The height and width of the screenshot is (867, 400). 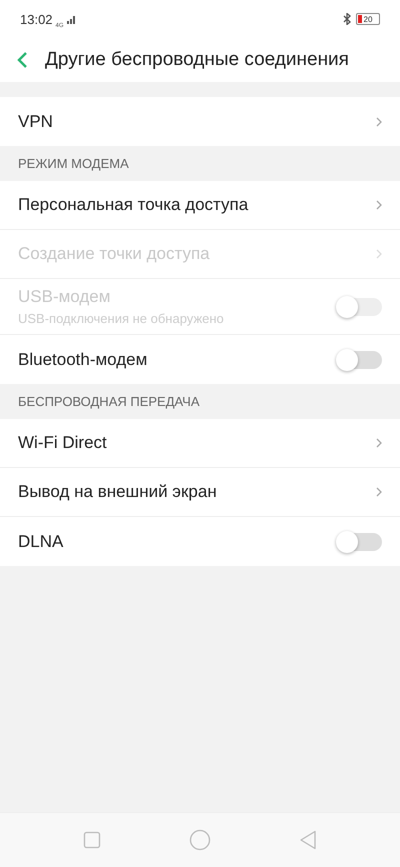 What do you see at coordinates (348, 19) in the screenshot?
I see `bluetooth-icon` at bounding box center [348, 19].